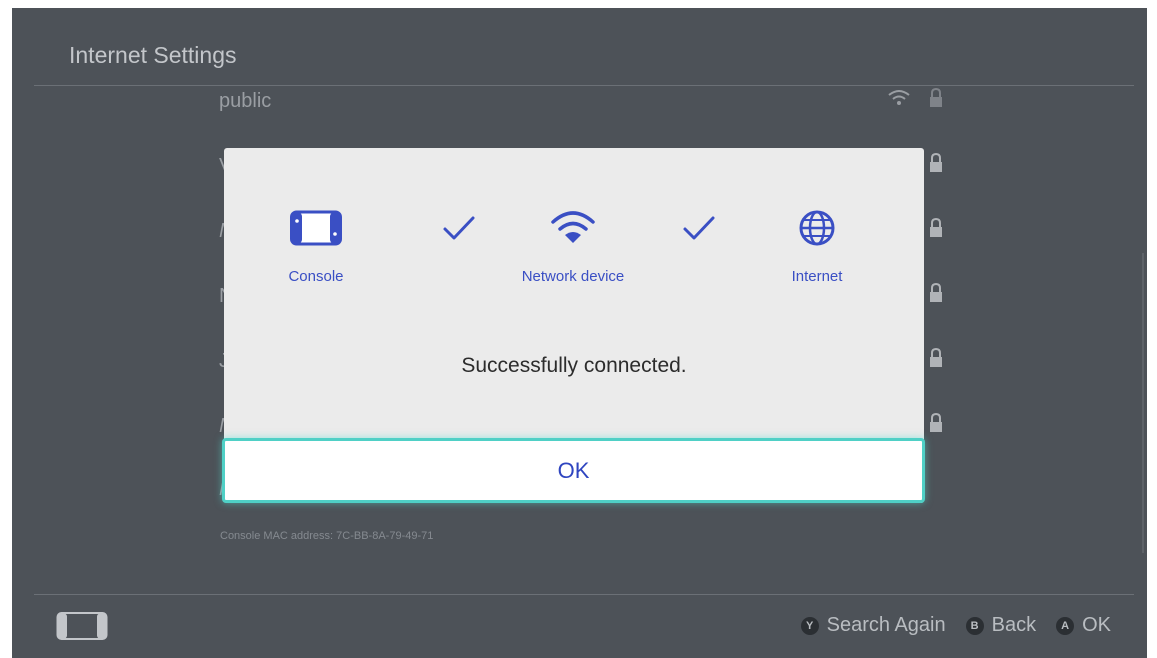 Image resolution: width=1157 pixels, height=658 pixels. Describe the element at coordinates (809, 625) in the screenshot. I see `y-button-icon: Y` at that location.